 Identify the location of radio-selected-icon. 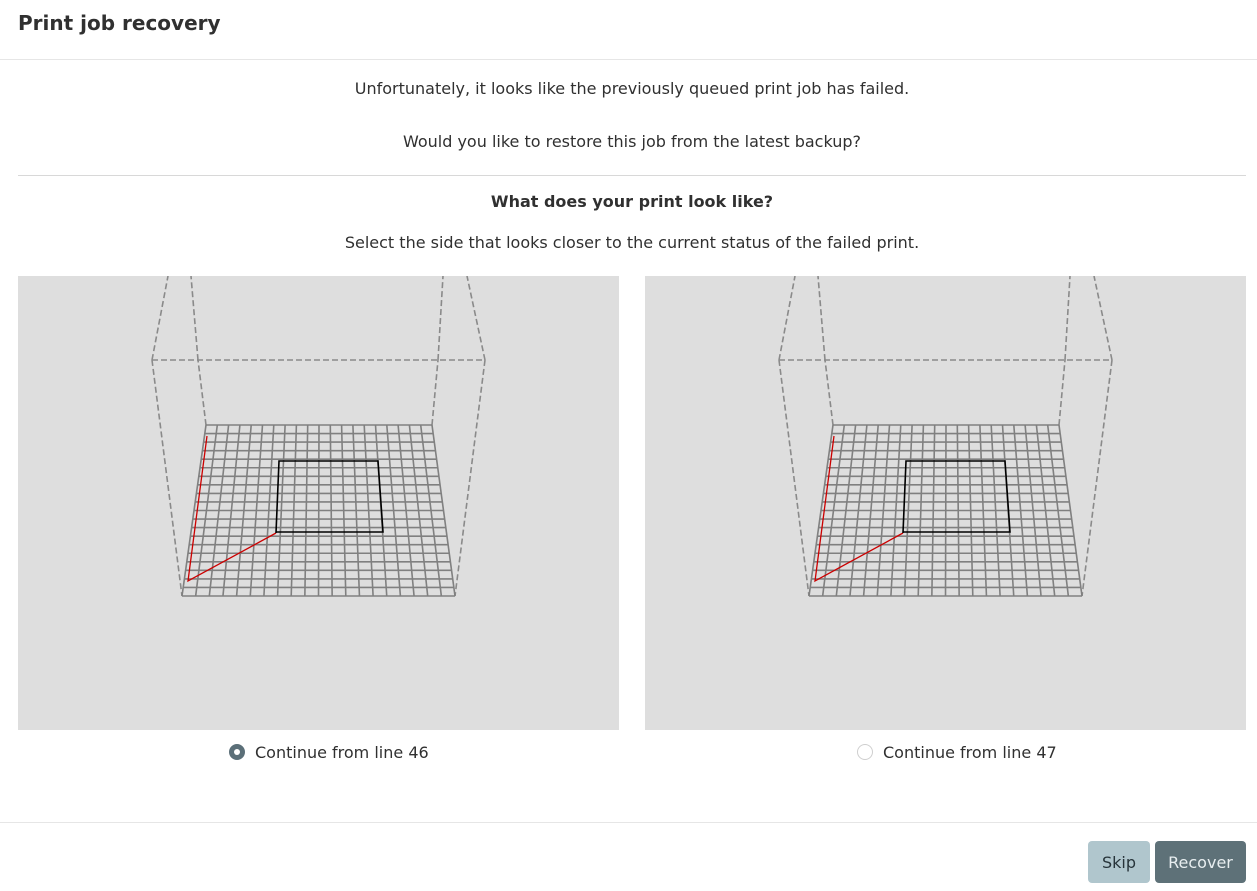
(237, 752).